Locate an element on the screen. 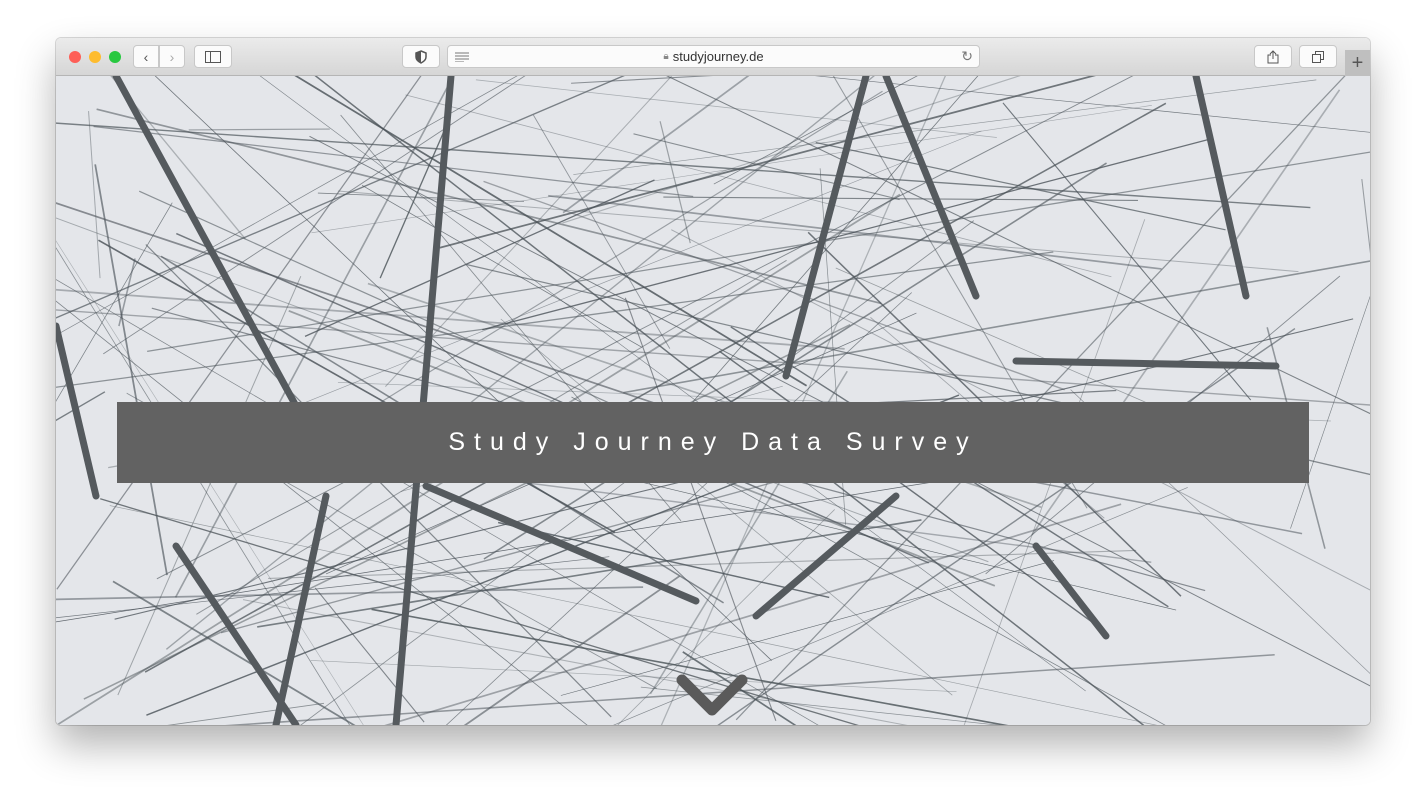 This screenshot has height=799, width=1426. sidebar-button is located at coordinates (213, 56).